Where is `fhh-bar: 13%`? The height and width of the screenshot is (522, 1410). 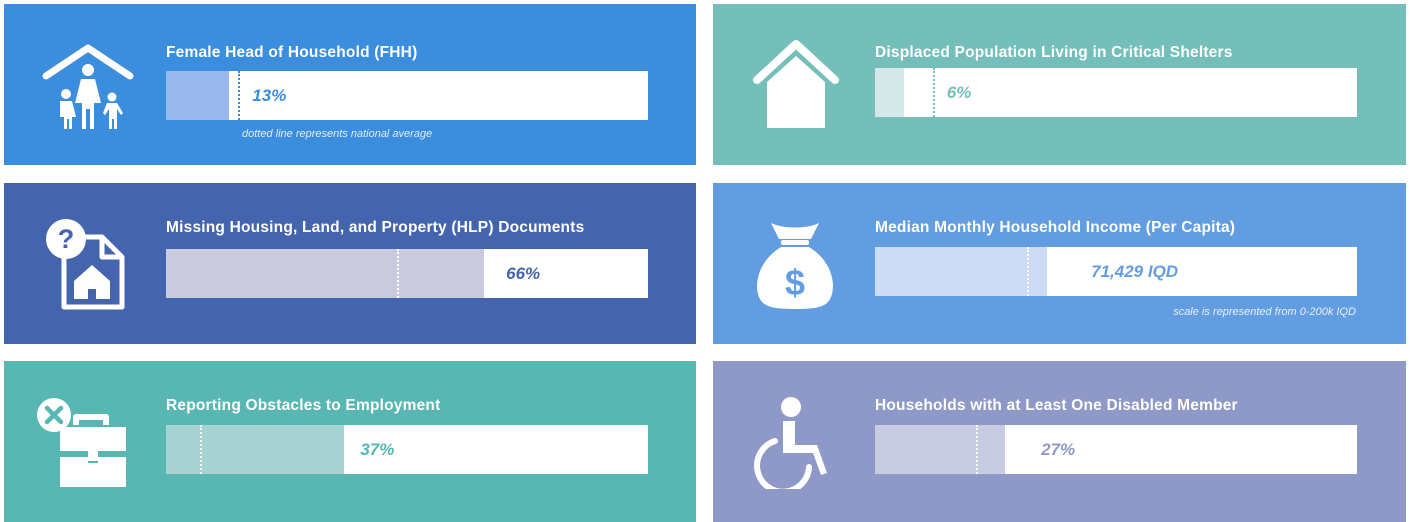
fhh-bar: 13% is located at coordinates (407, 95).